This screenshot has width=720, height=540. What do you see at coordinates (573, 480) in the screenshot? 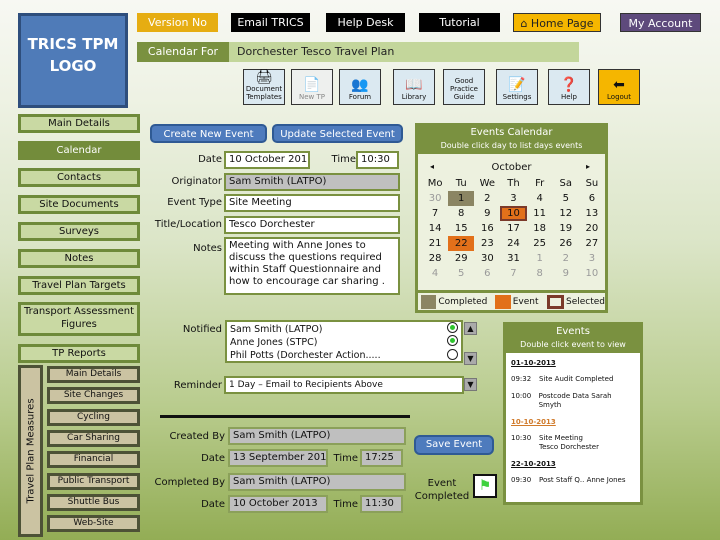
I see `event-list-item: 09:30 Post Staff Q.. Anne Jones` at bounding box center [573, 480].